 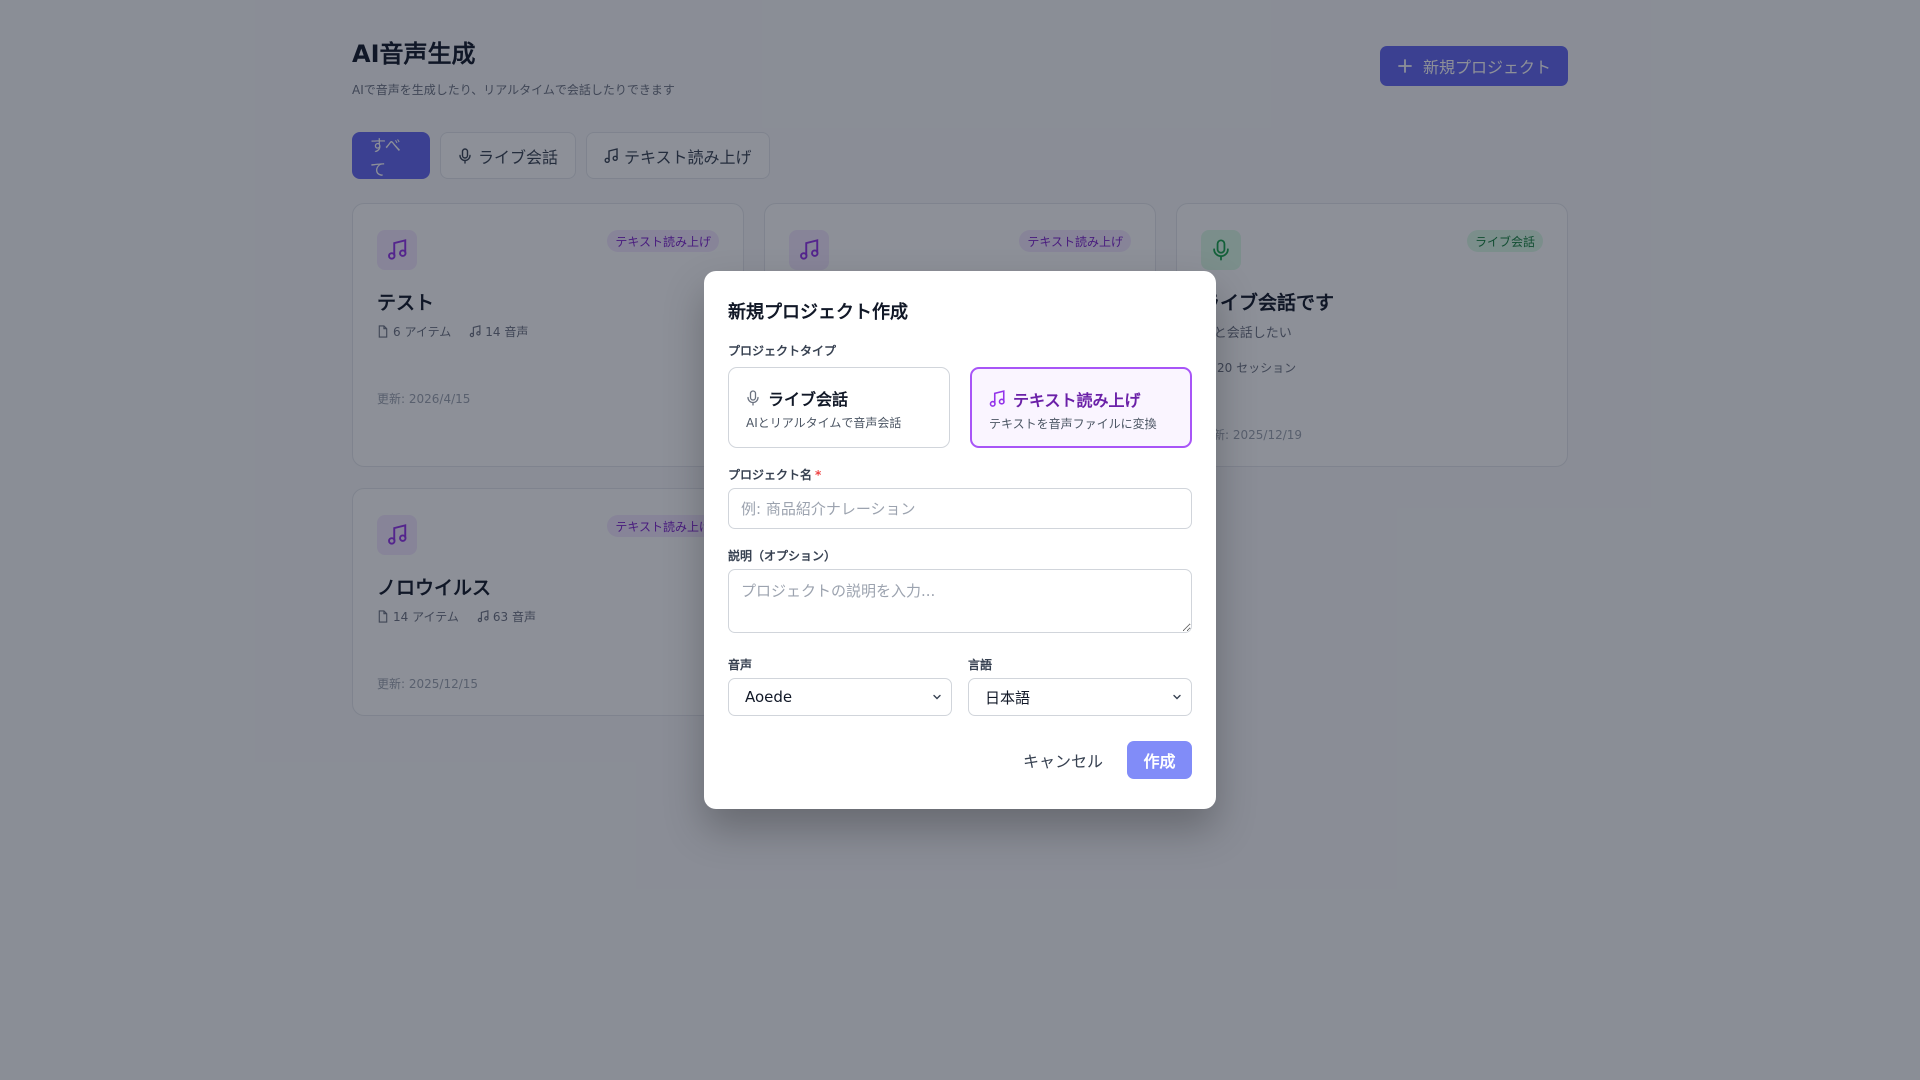 I want to click on project-name-input, so click(x=960, y=508).